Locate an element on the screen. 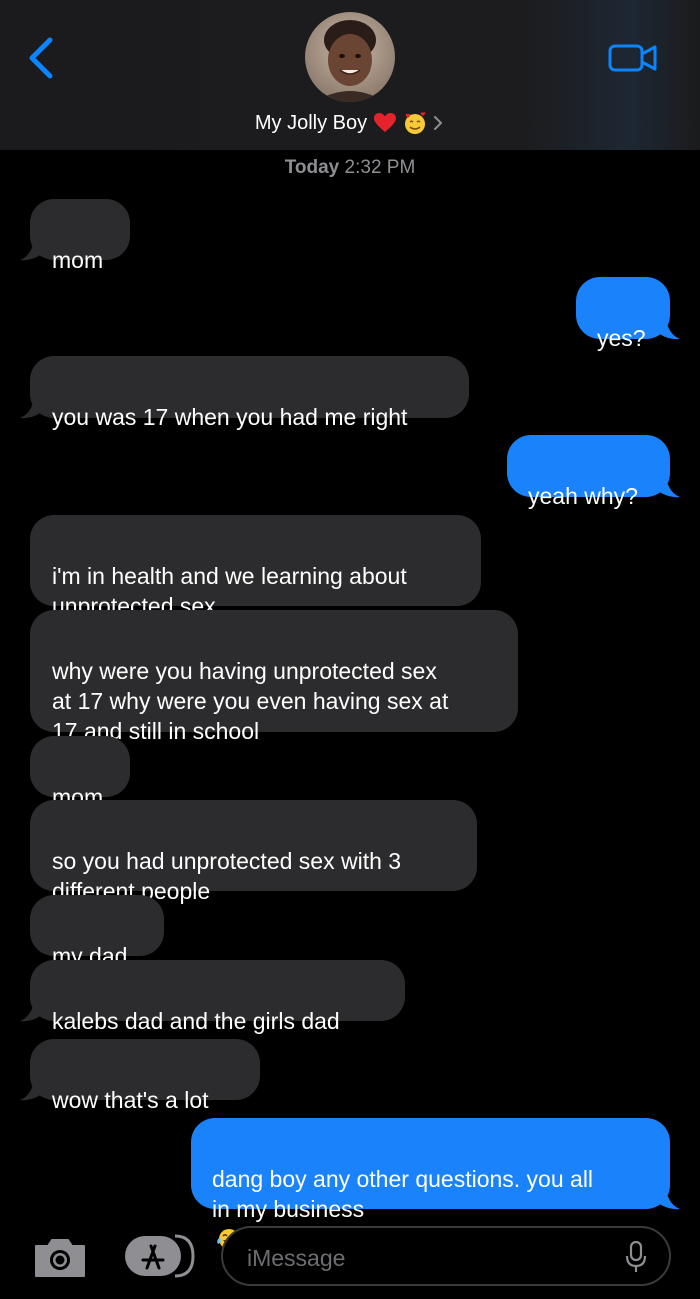 This screenshot has height=1299, width=700. avatar-photo is located at coordinates (350, 57).